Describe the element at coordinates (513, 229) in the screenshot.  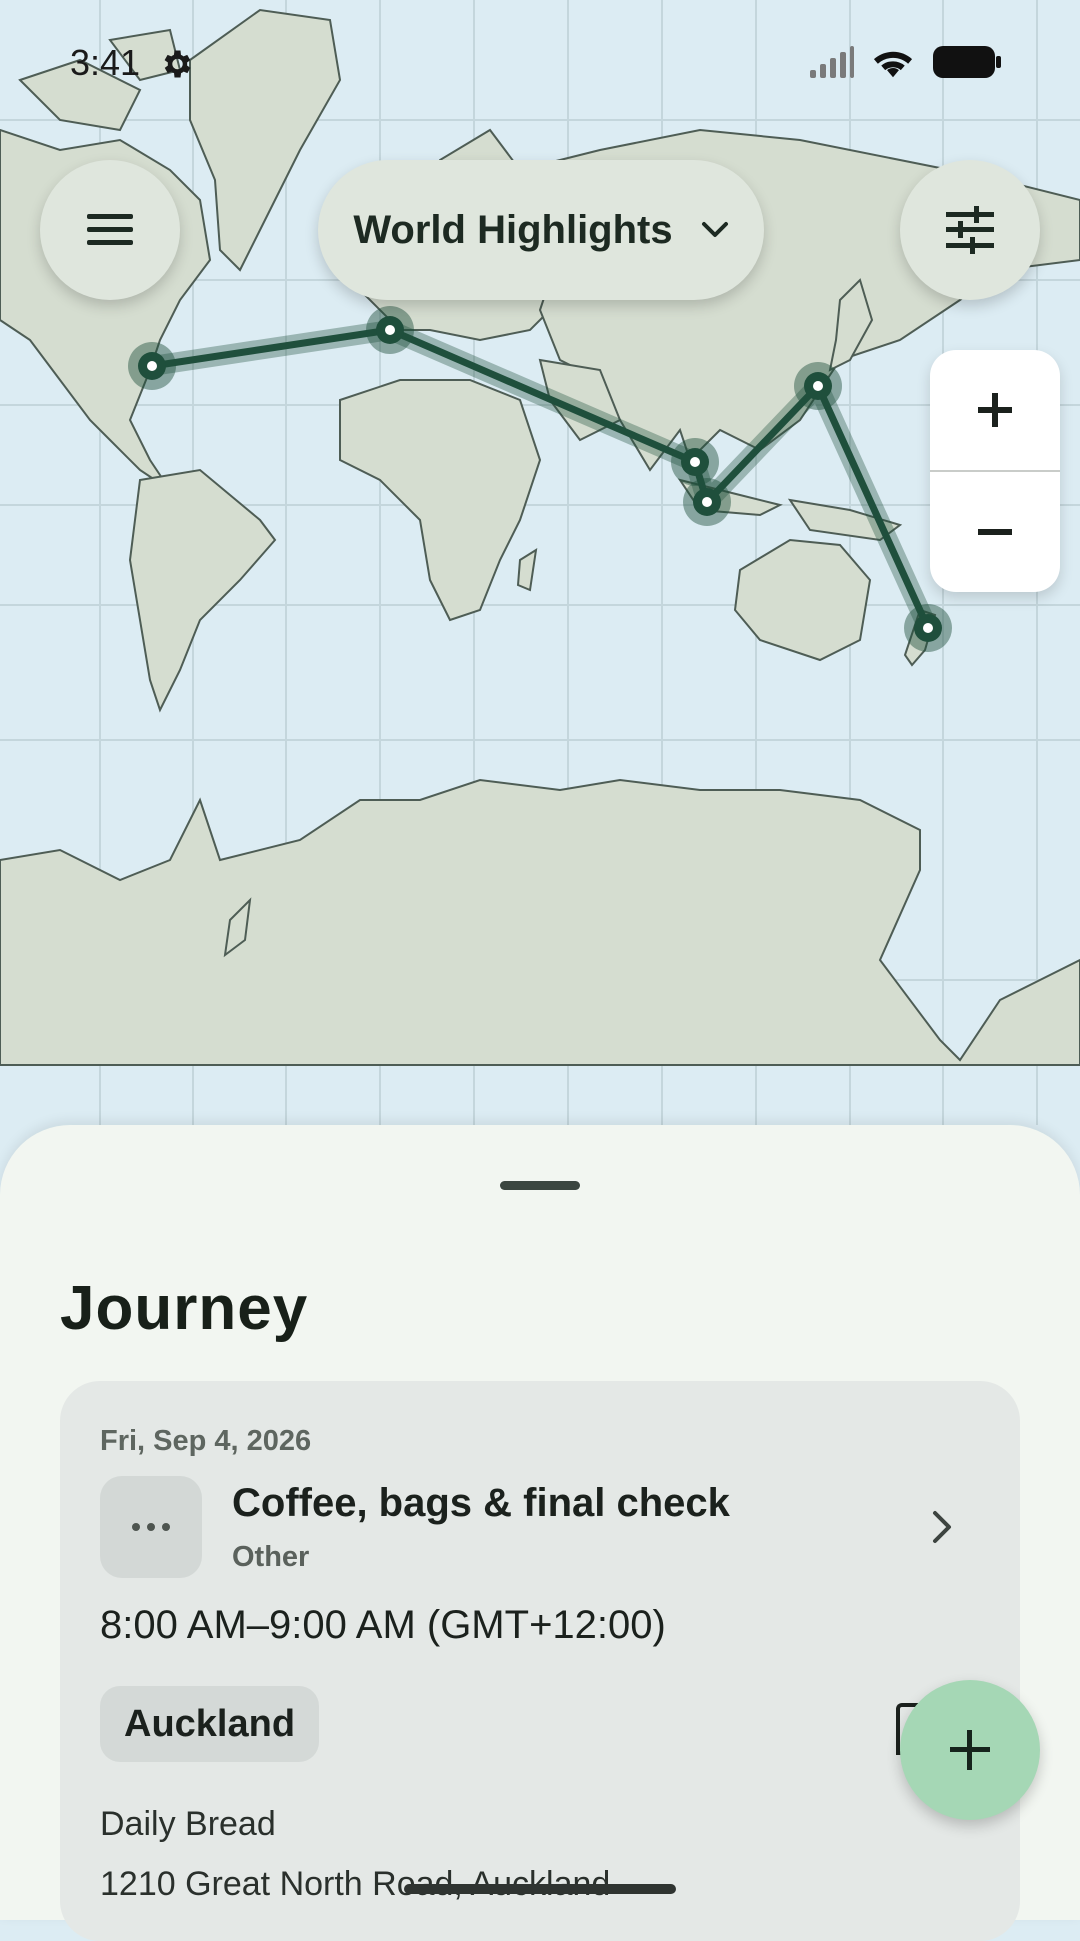
I see `map-selector-label: World Highlights` at that location.